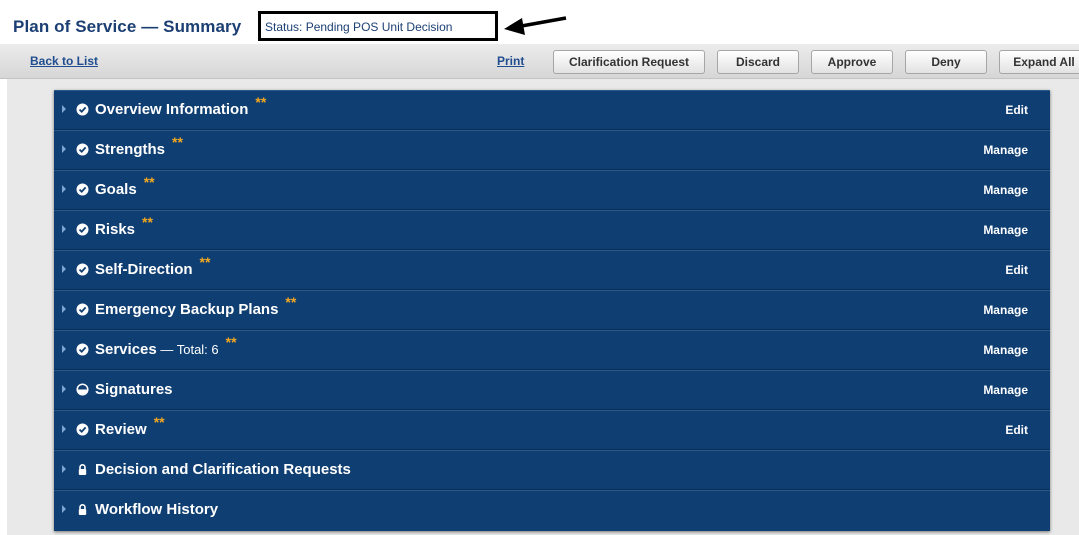 The height and width of the screenshot is (535, 1079). Describe the element at coordinates (82, 389) in the screenshot. I see `half-circle-icon` at that location.